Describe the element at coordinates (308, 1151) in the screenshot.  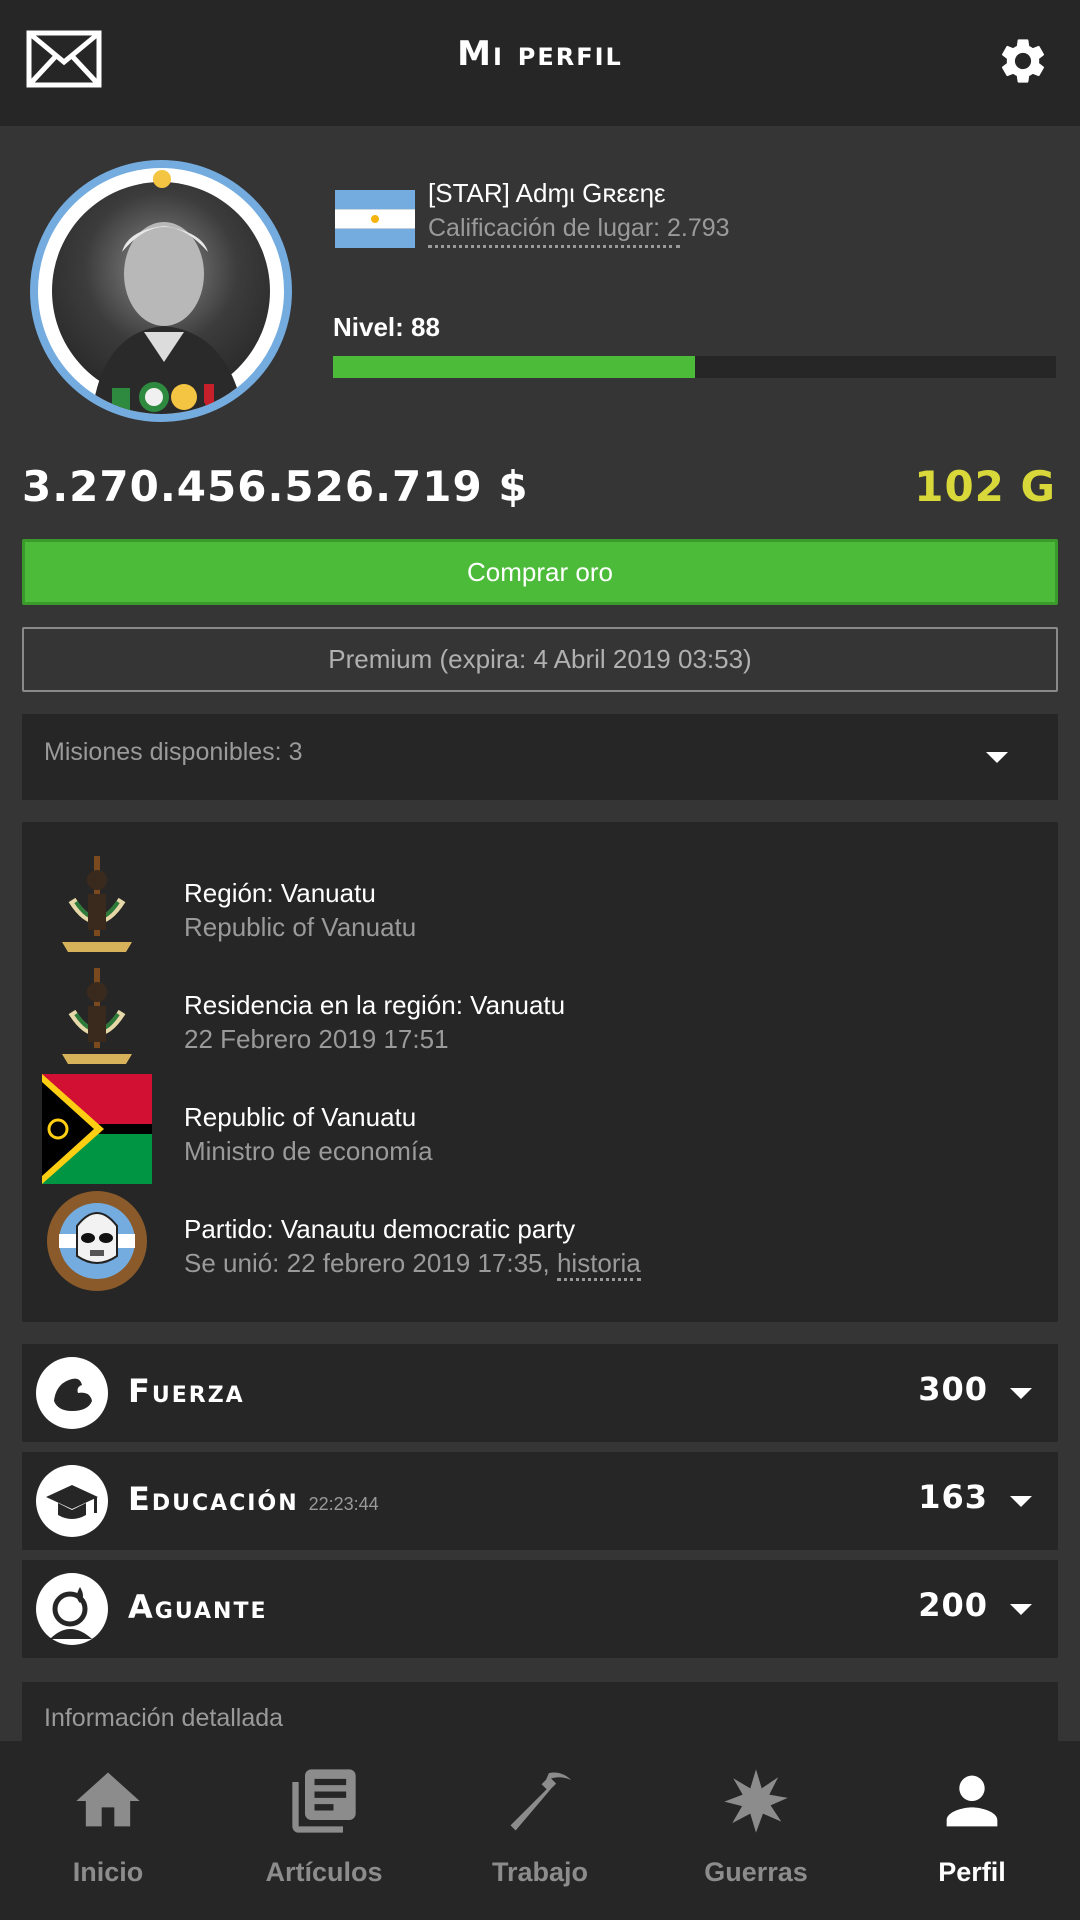
I see `state-subtitle: Ministro de economía` at that location.